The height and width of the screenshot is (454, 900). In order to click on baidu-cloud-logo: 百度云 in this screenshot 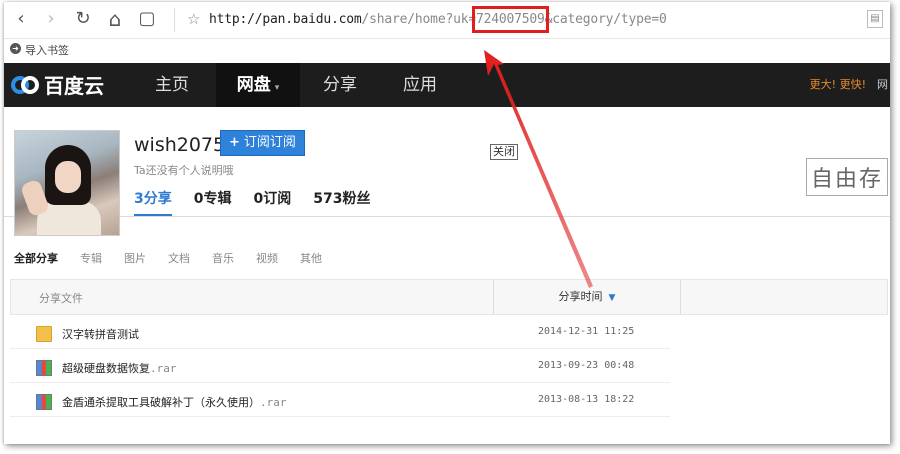, I will do `click(57, 84)`.